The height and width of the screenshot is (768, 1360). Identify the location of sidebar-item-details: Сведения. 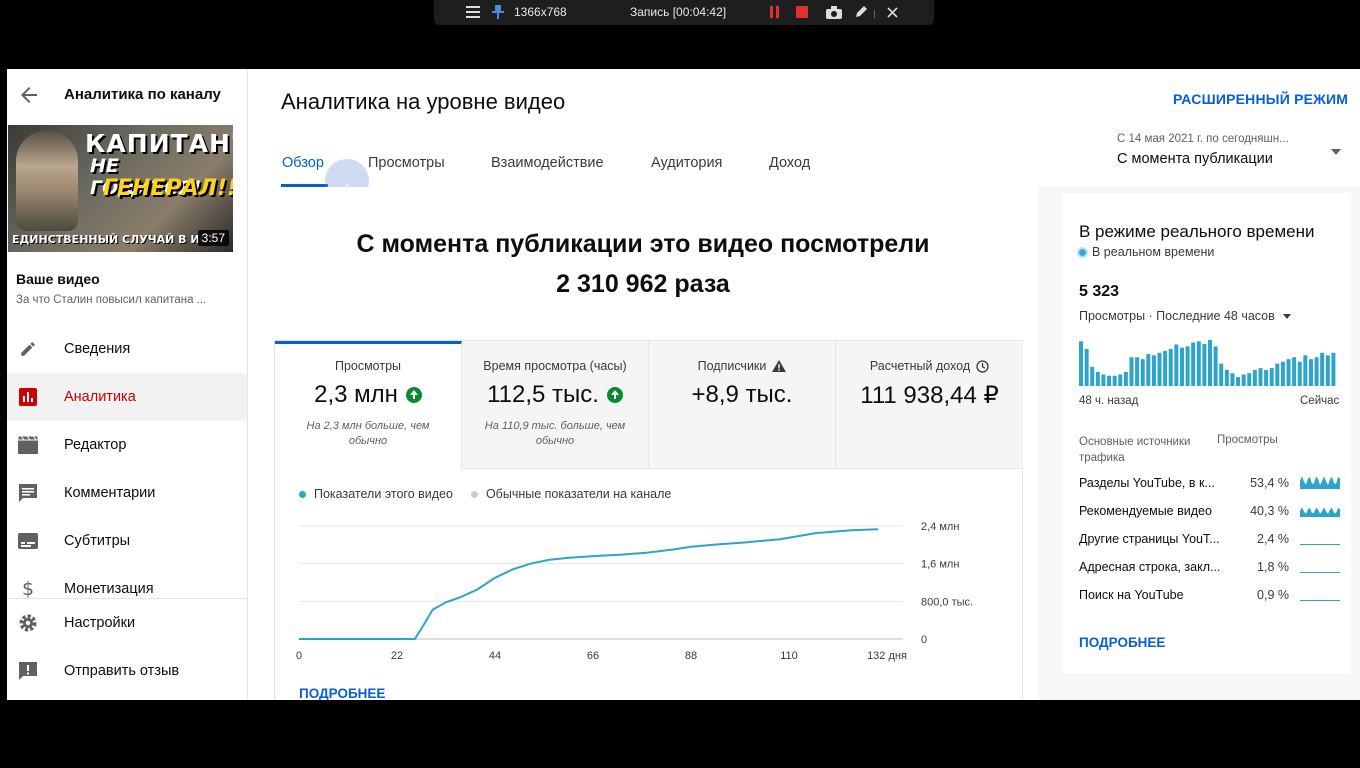
(127, 349).